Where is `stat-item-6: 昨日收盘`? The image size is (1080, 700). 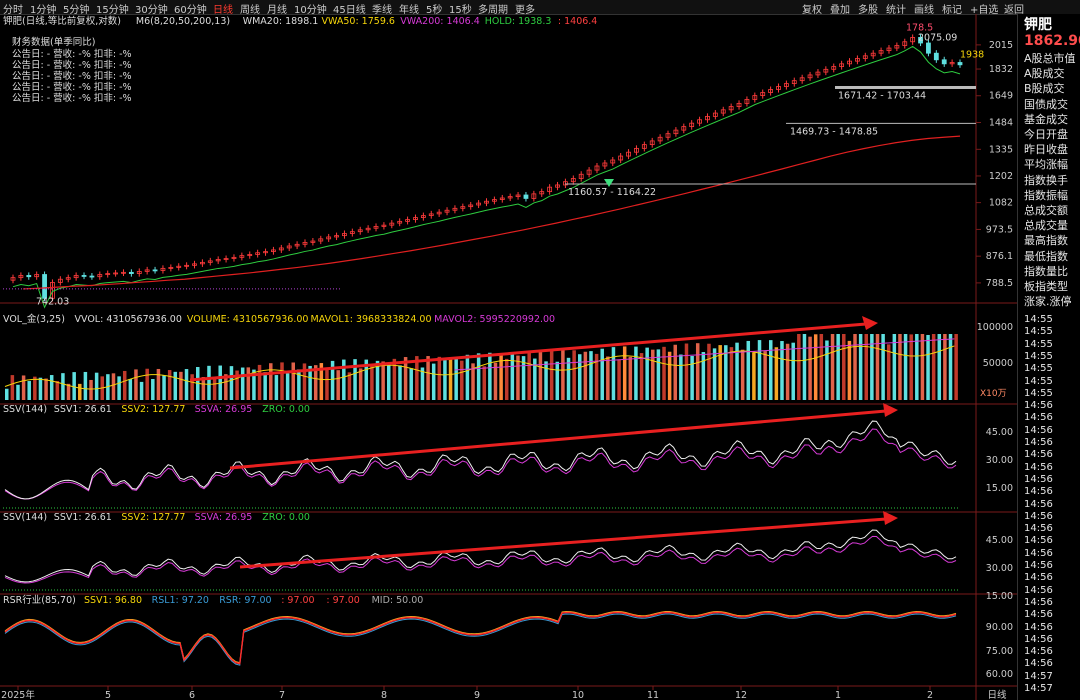
stat-item-6: 昨日收盘 is located at coordinates (1046, 149).